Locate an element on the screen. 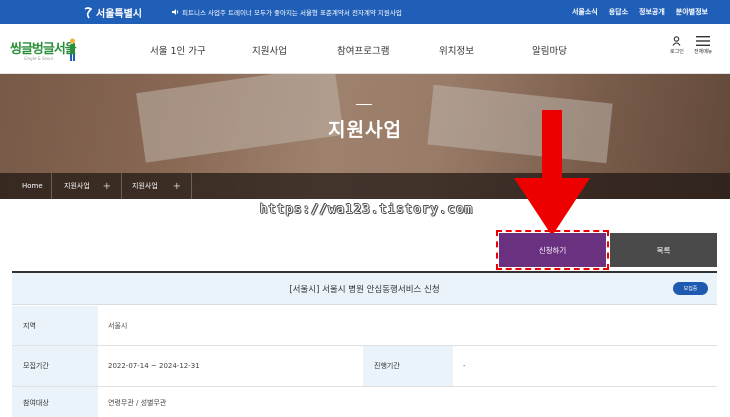 This screenshot has width=730, height=417. apply-button: 신청하기 is located at coordinates (552, 250).